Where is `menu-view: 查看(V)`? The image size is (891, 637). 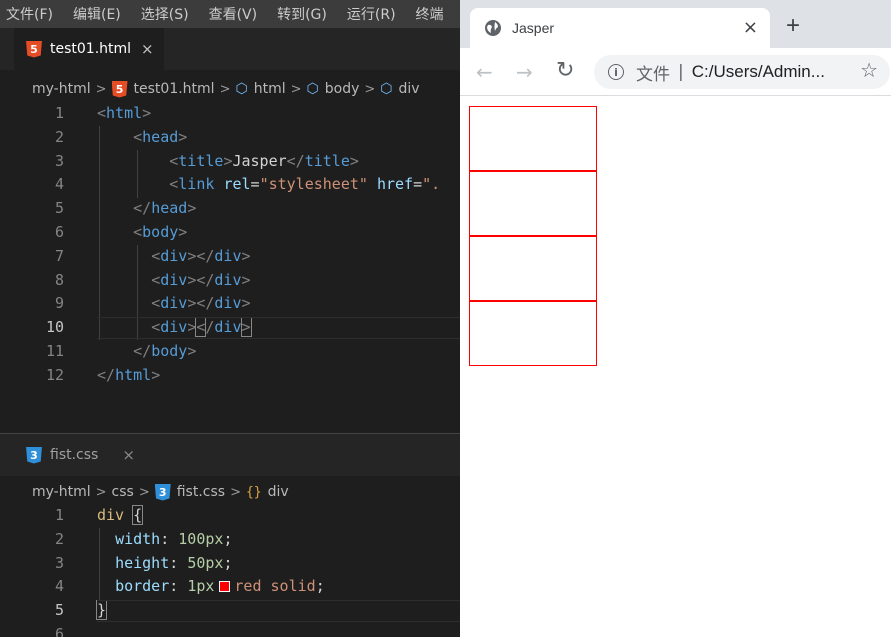
menu-view: 查看(V) is located at coordinates (233, 14).